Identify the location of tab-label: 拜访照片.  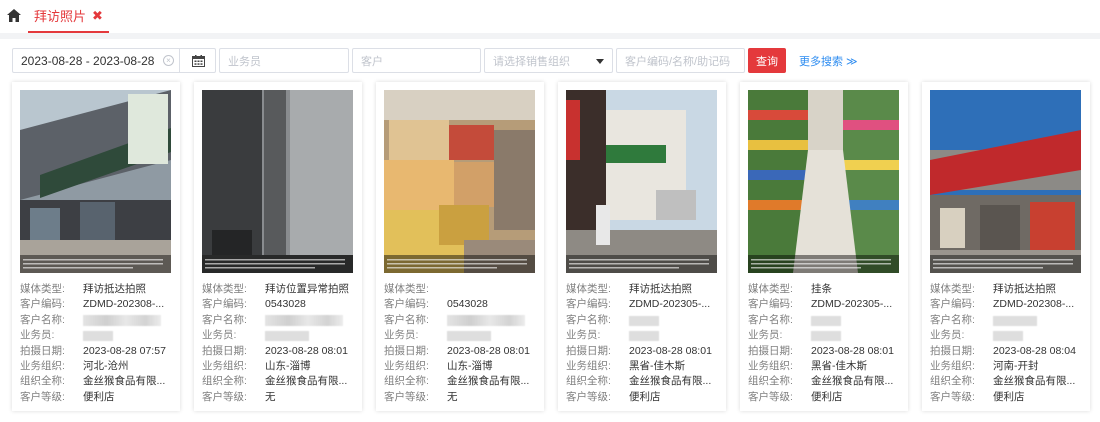
(60, 16).